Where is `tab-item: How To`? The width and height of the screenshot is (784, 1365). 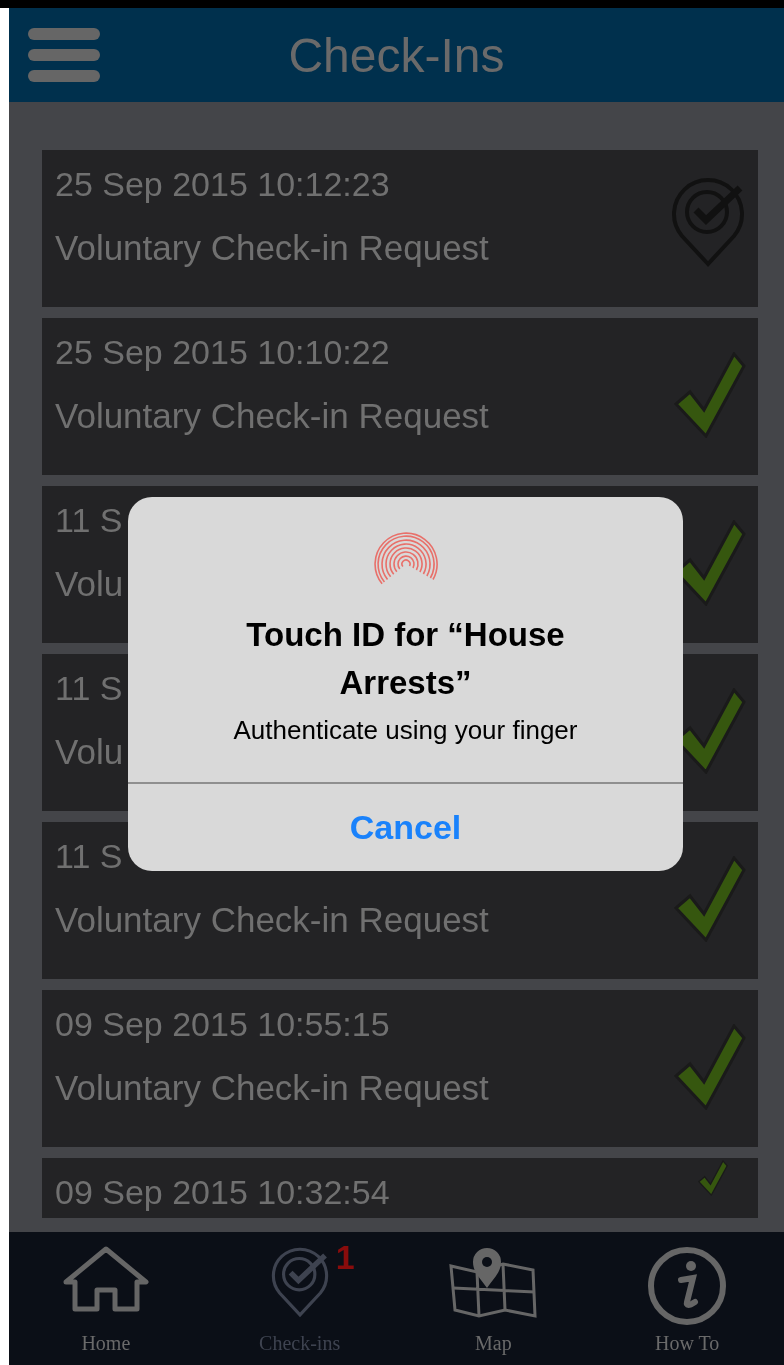 tab-item: How To is located at coordinates (687, 1298).